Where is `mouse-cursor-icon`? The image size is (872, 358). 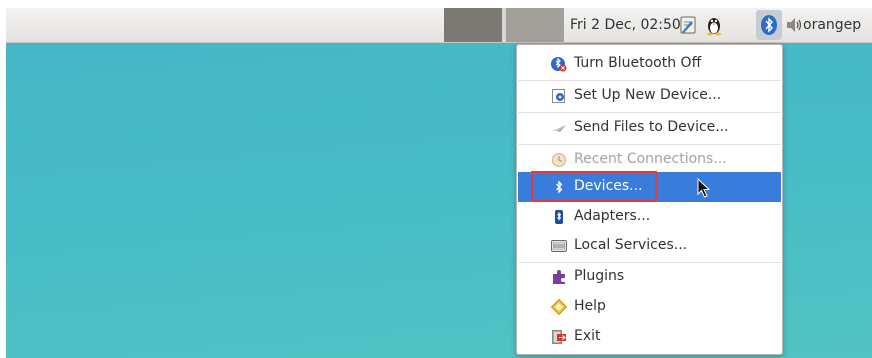
mouse-cursor-icon is located at coordinates (704, 189).